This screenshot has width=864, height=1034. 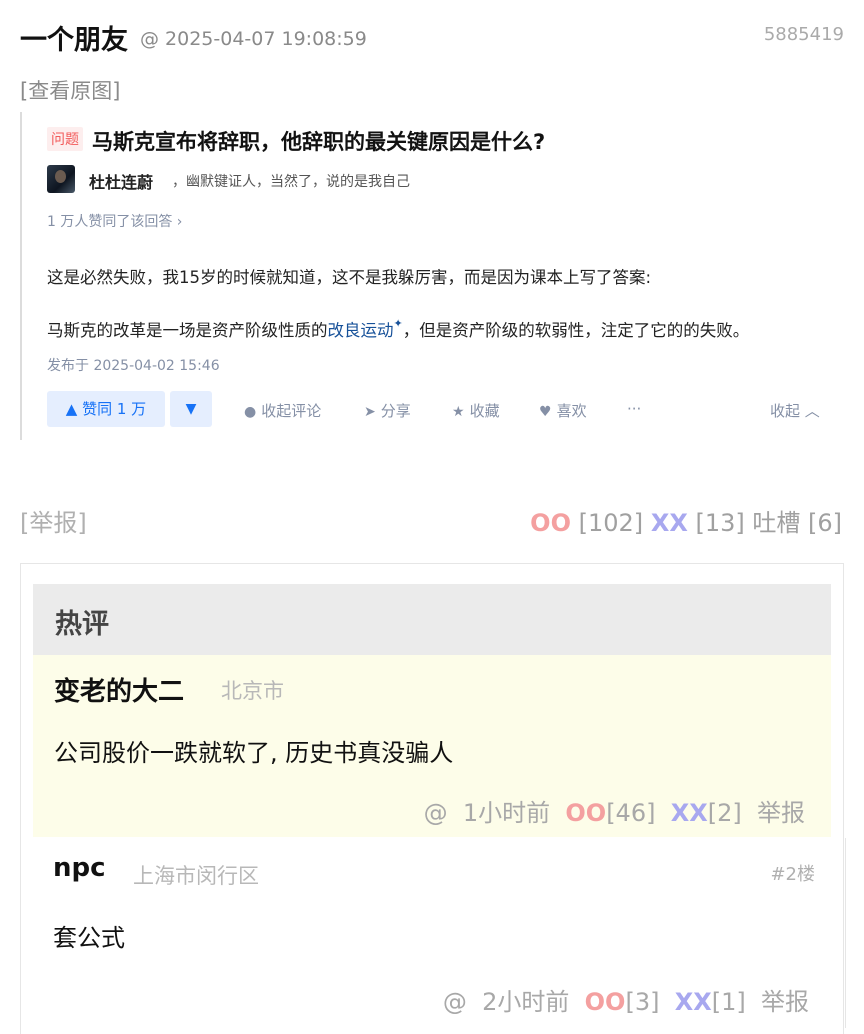 I want to click on post-vote-bar: OO [102] XX [13] 吐槽 [6], so click(x=686, y=520).